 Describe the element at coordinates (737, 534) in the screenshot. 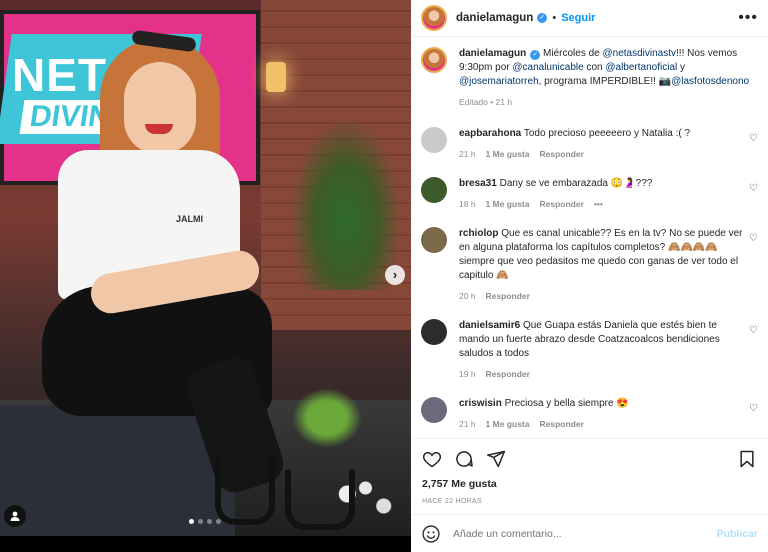

I see `publish-button: Publicar` at that location.